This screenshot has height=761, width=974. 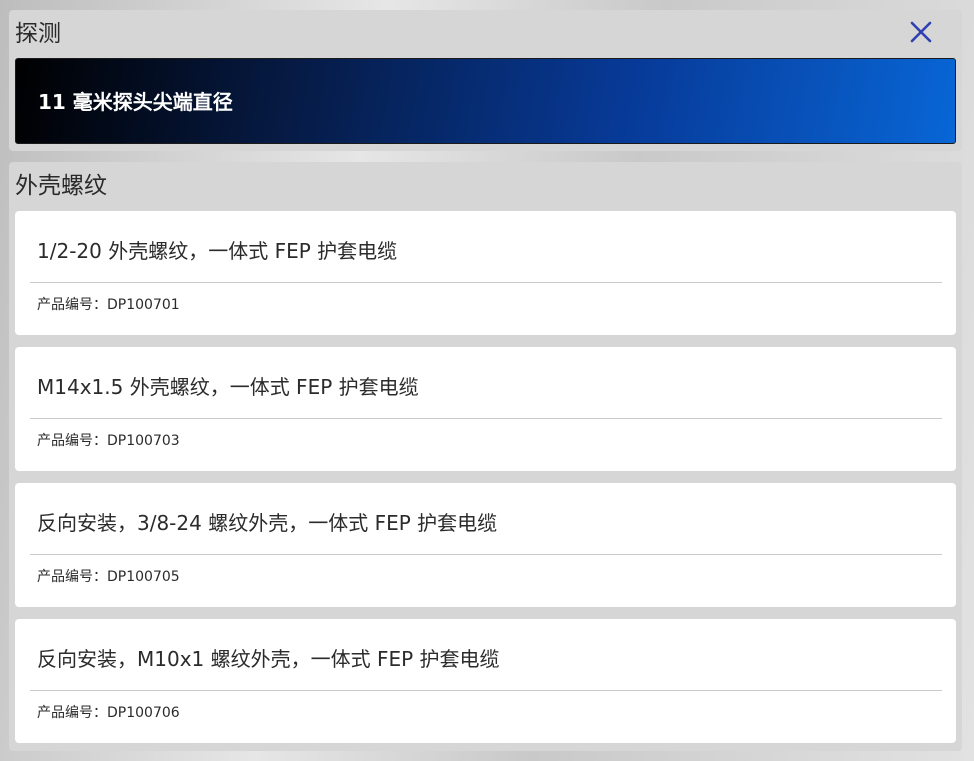 I want to click on thread-option-title: 反向安装，3/8-24 螺纹外壳，一体式 FEP 护套电缆, so click(x=267, y=523).